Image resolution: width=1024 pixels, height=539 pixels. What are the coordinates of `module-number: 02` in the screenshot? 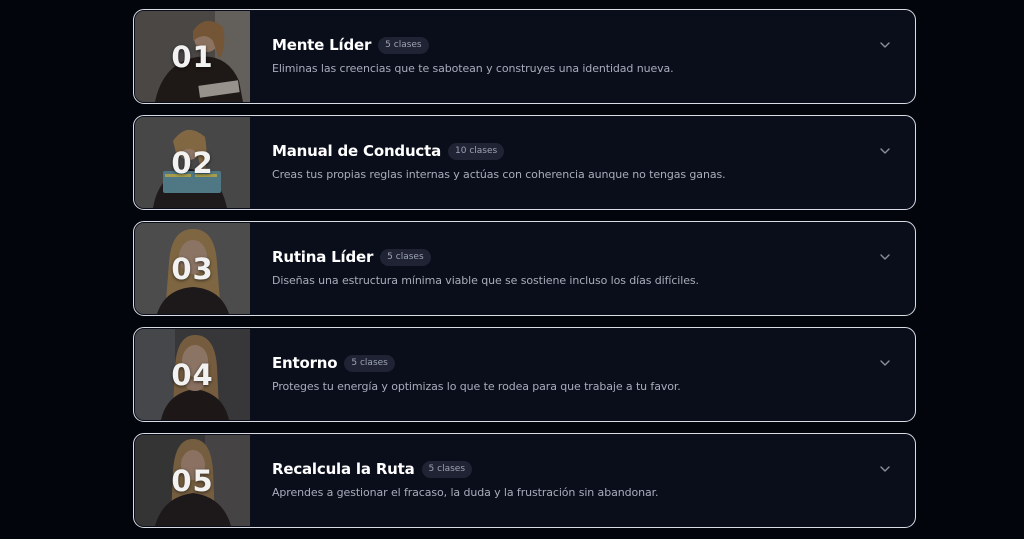 It's located at (192, 162).